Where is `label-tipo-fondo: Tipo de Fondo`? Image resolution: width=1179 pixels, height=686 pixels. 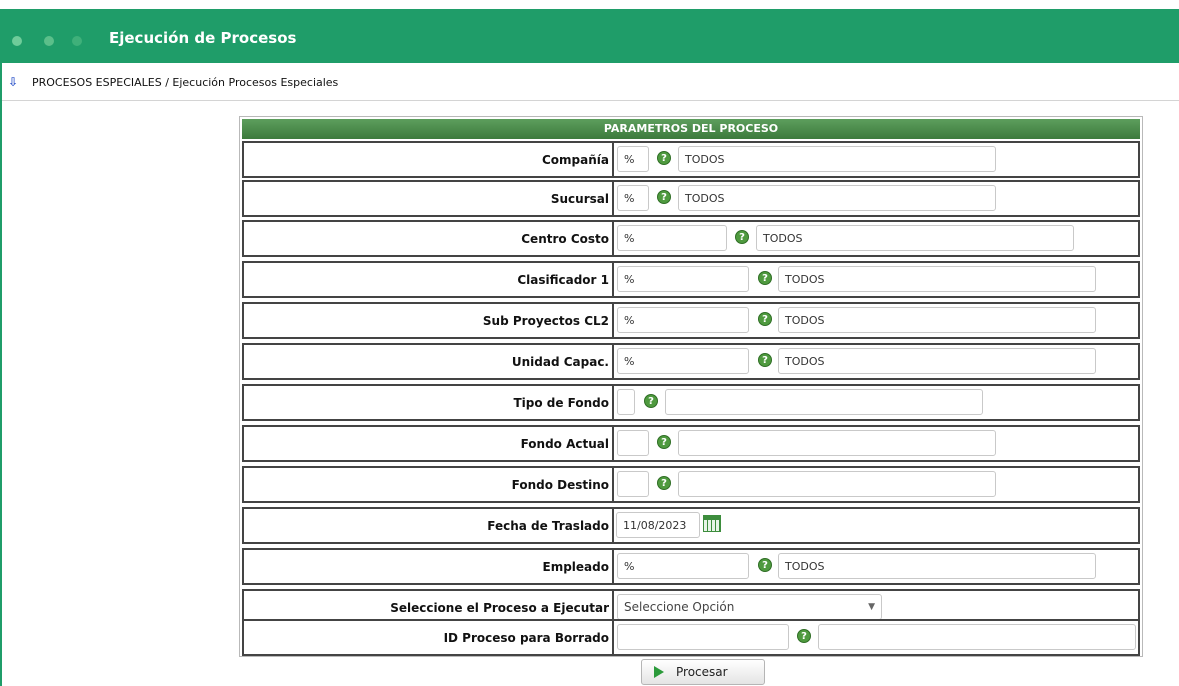
label-tipo-fondo: Tipo de Fondo is located at coordinates (561, 402).